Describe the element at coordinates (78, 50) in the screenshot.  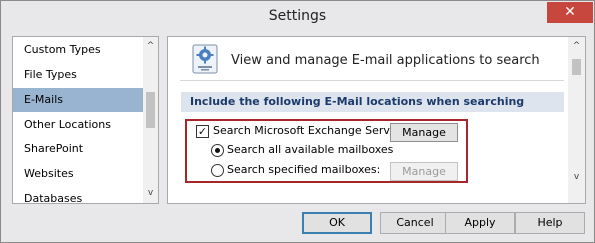
I see `nav-item-custom-types: Custom Types` at that location.